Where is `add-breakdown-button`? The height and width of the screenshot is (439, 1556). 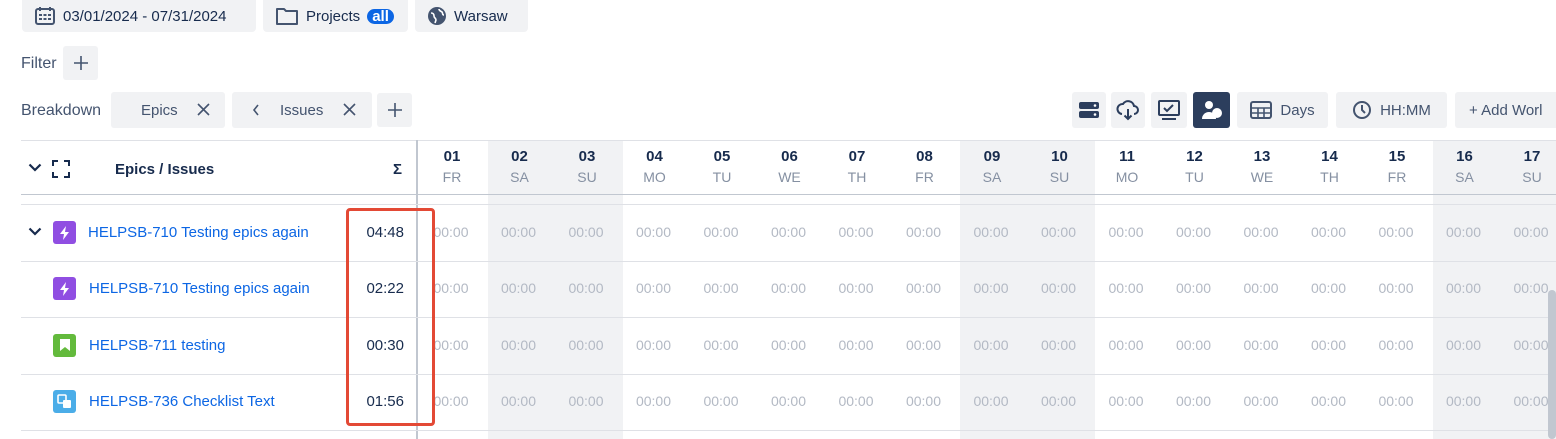
add-breakdown-button is located at coordinates (394, 110).